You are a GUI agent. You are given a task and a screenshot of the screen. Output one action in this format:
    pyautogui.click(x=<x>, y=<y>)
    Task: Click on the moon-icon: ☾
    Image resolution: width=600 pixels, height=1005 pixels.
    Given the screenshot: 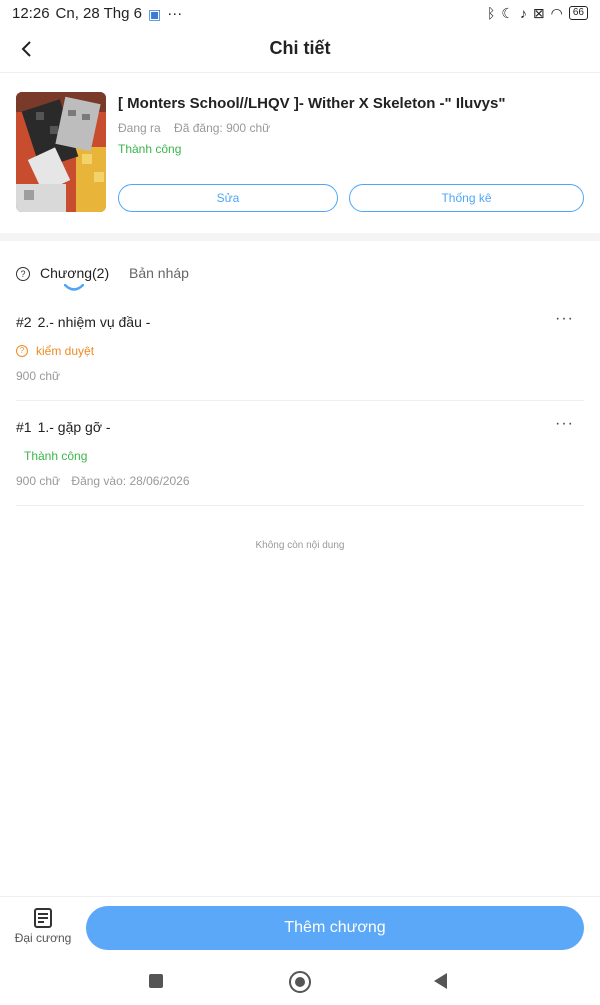 What is the action you would take?
    pyautogui.click(x=507, y=13)
    